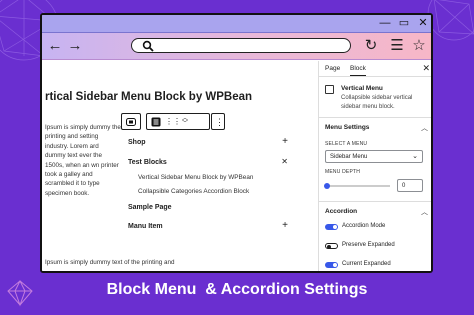 Image resolution: width=474 pixels, height=315 pixels. Describe the element at coordinates (375, 69) in the screenshot. I see `sidebar-tabs: Page Block ✕` at that location.